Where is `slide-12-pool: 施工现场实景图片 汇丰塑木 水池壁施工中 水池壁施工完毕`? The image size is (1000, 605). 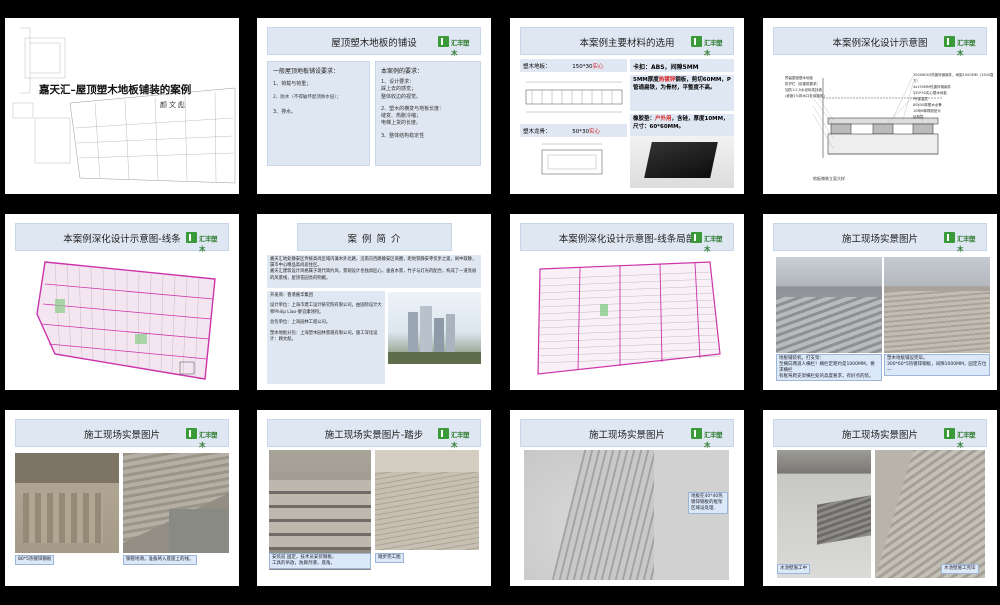
slide-12-pool: 施工现场实景图片 汇丰塑木 水池壁施工中 水池壁施工完毕 is located at coordinates (880, 498).